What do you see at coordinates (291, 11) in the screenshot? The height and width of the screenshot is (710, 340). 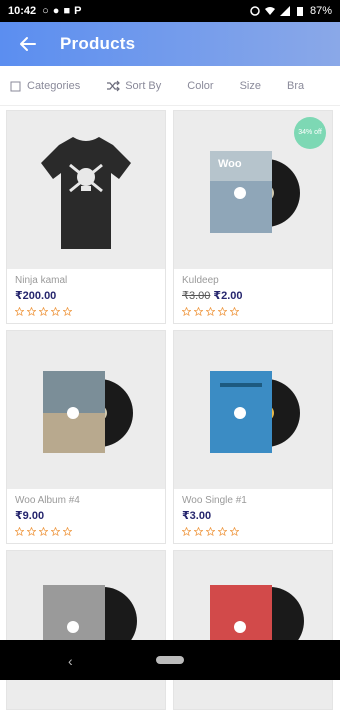 I see `status-right: 87%` at bounding box center [291, 11].